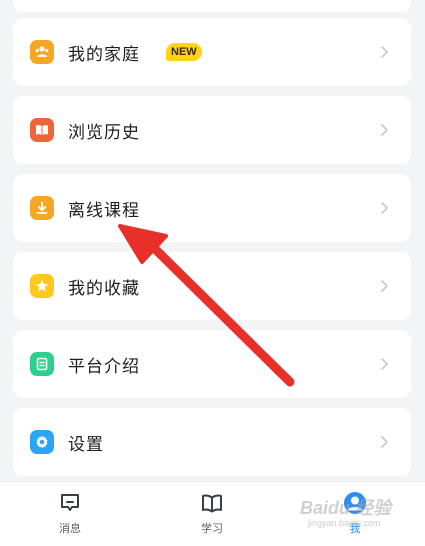 This screenshot has height=546, width=425. Describe the element at coordinates (86, 444) in the screenshot. I see `menu-item-label: 设置` at that location.